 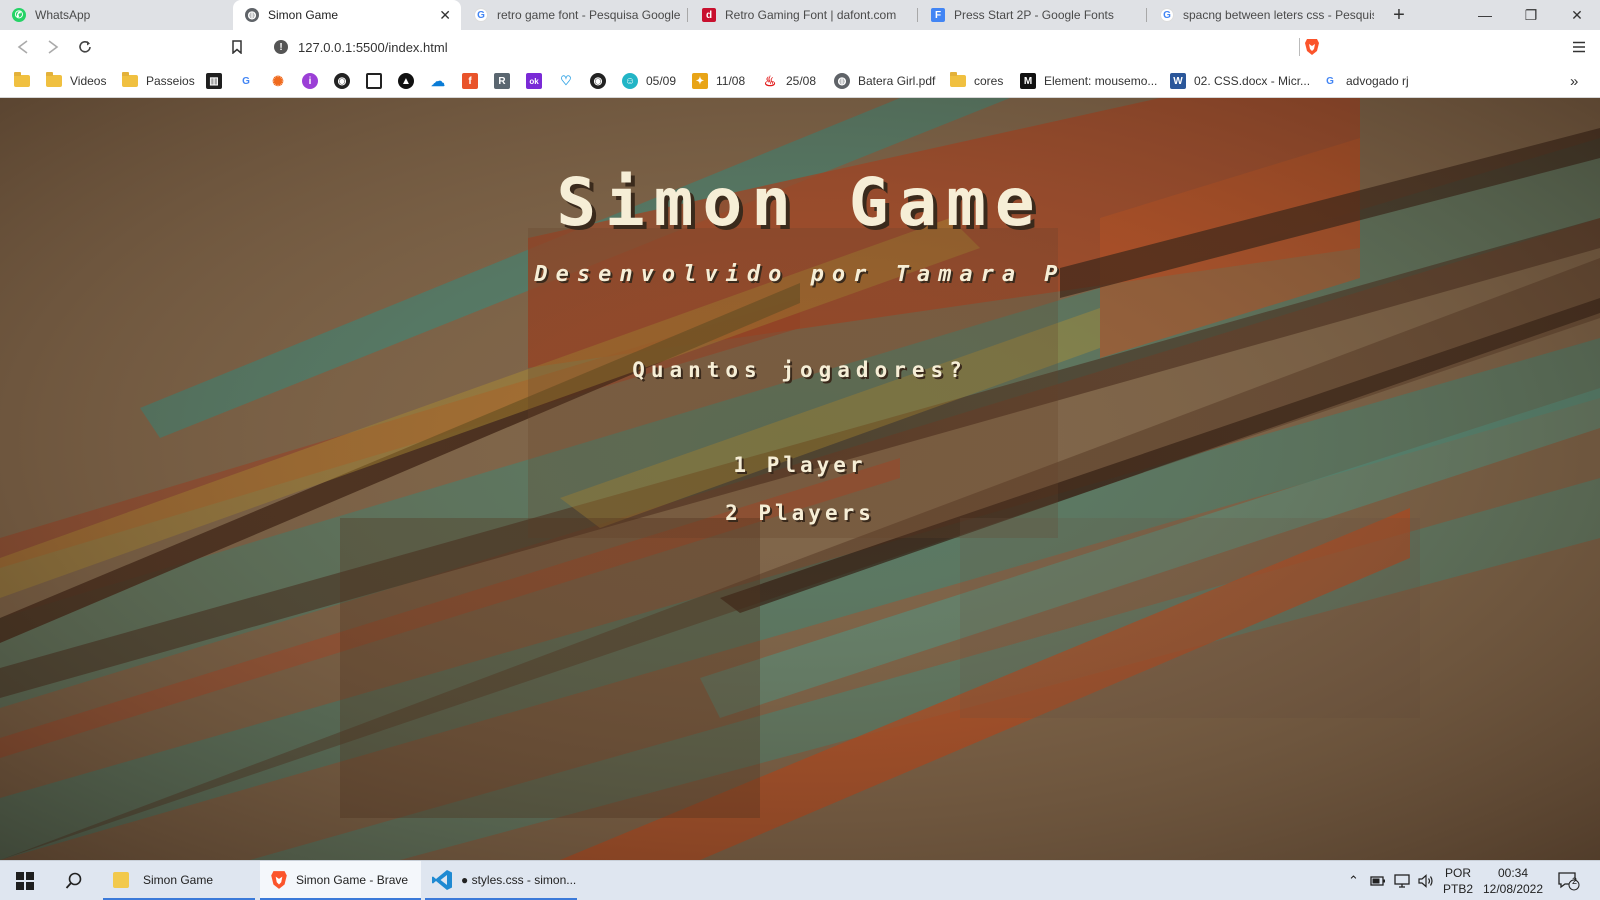 I want to click on search-icon, so click(x=73, y=880).